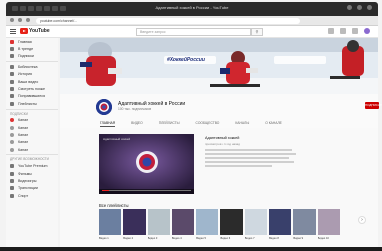 The image size is (382, 251). I want to click on sidebar-item-trending: В тренде, so click(32, 48).